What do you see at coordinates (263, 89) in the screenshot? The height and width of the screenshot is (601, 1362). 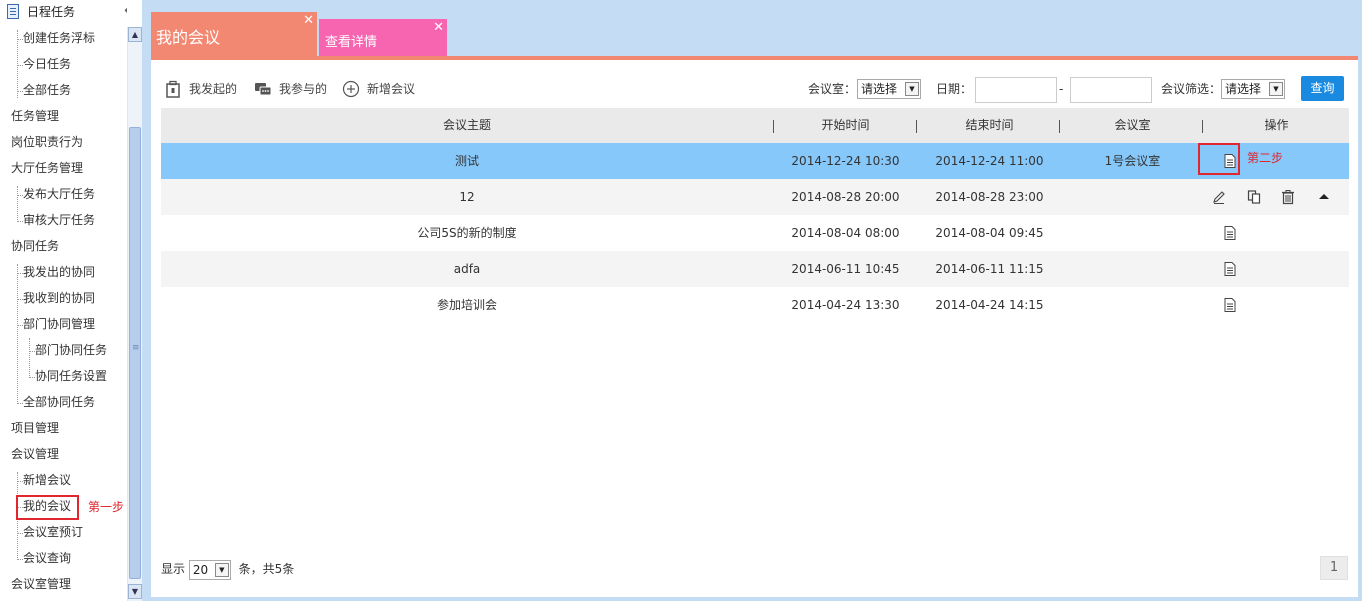 I see `chat-icon` at bounding box center [263, 89].